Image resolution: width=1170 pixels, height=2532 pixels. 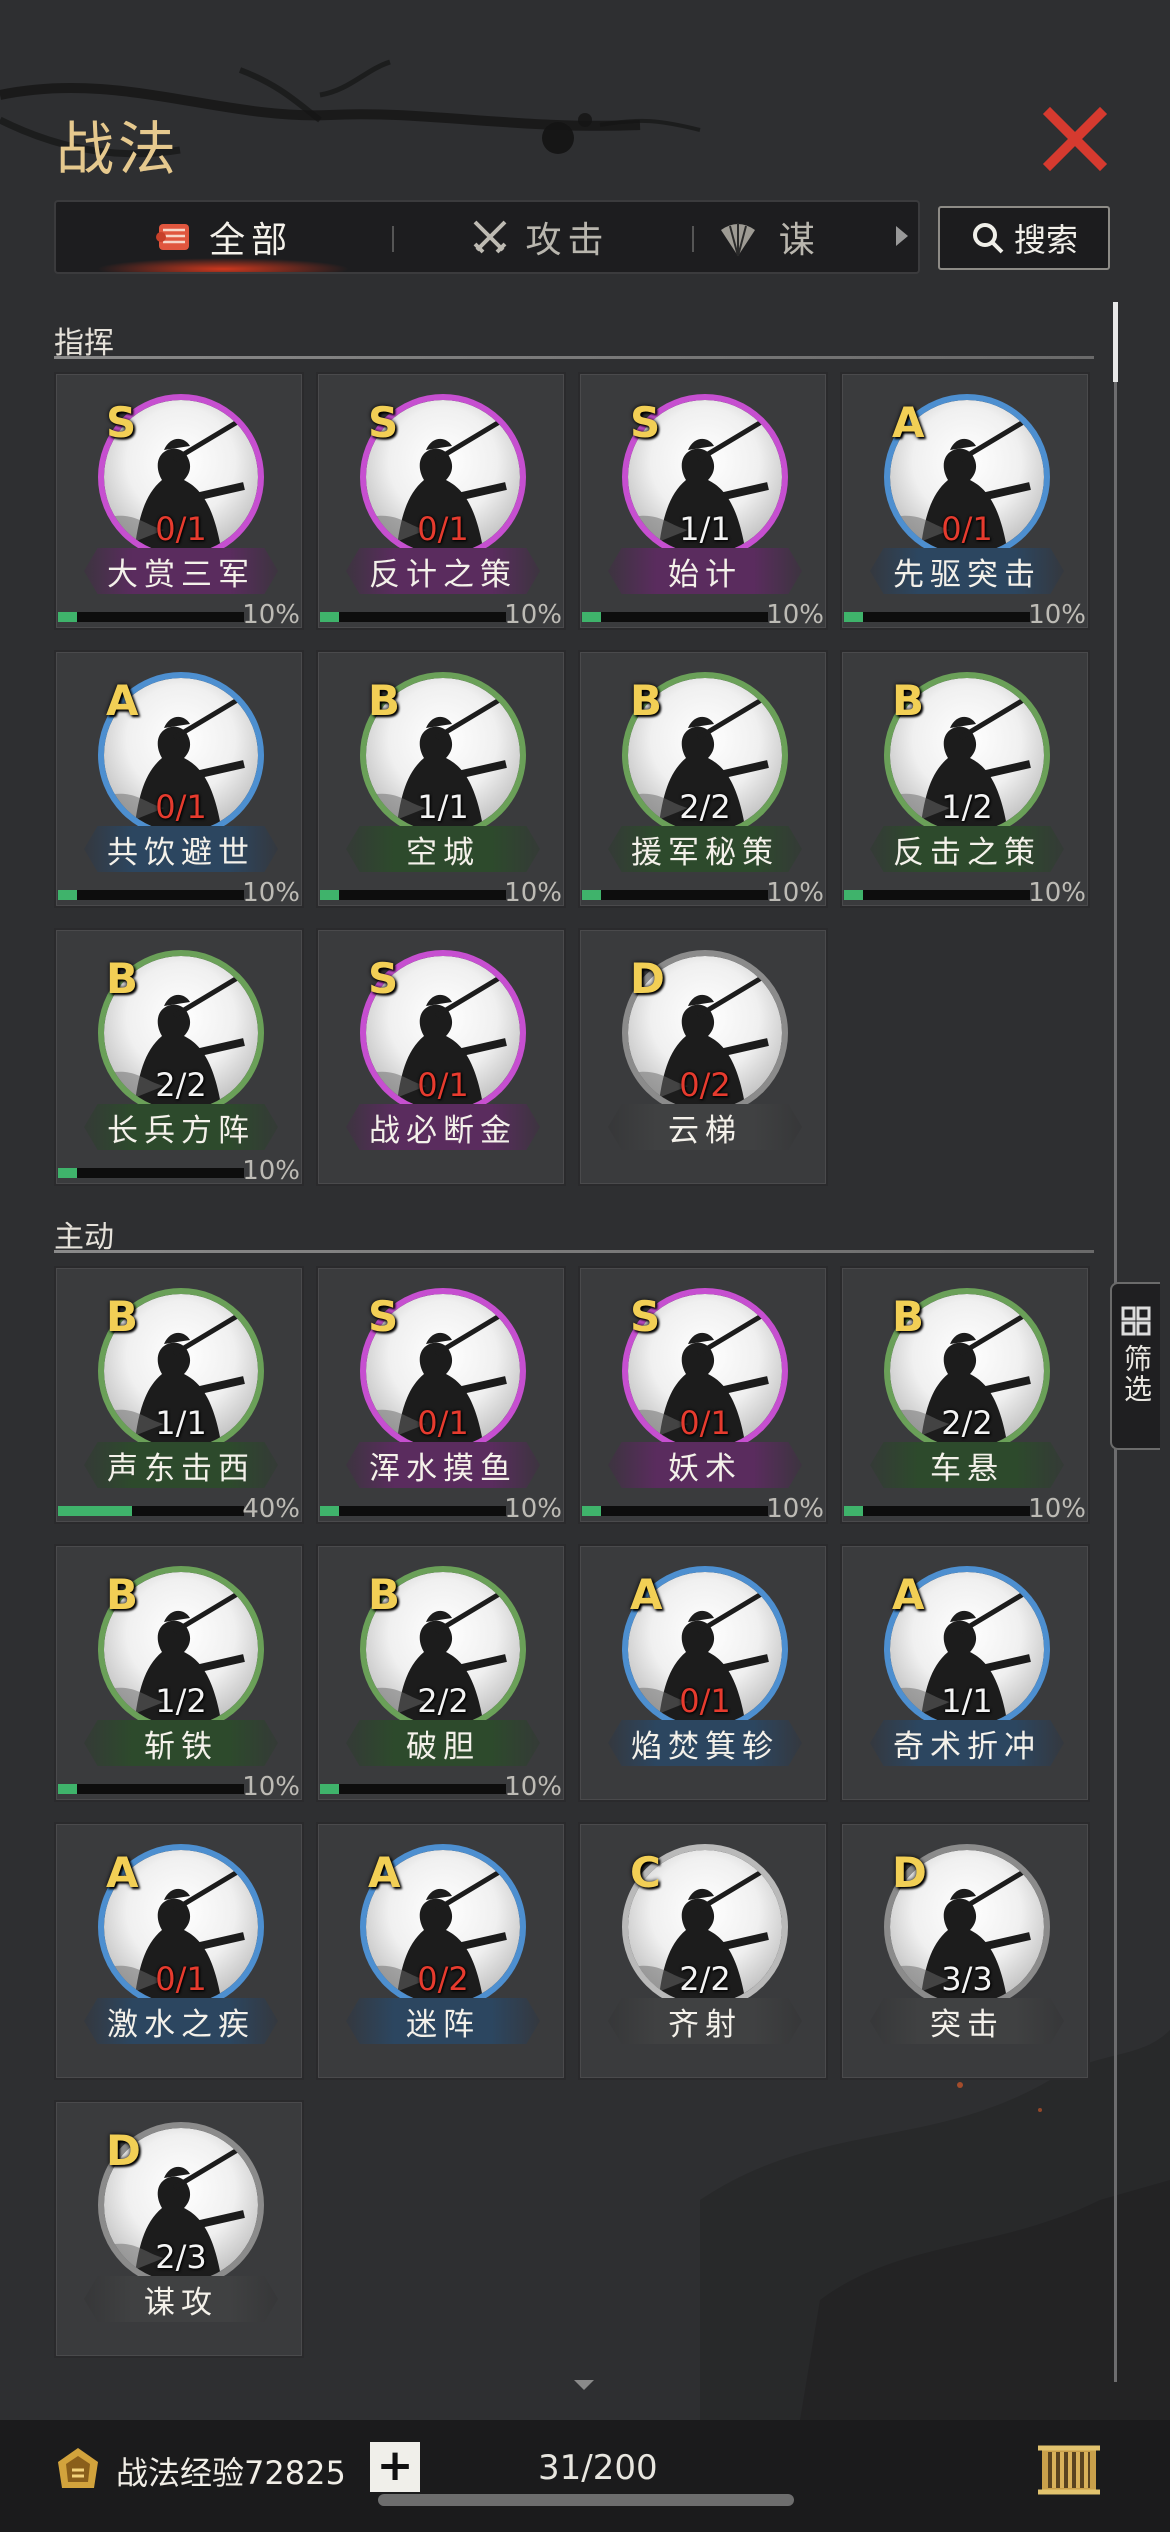 What do you see at coordinates (1045, 240) in the screenshot?
I see `search-label: 搜索` at bounding box center [1045, 240].